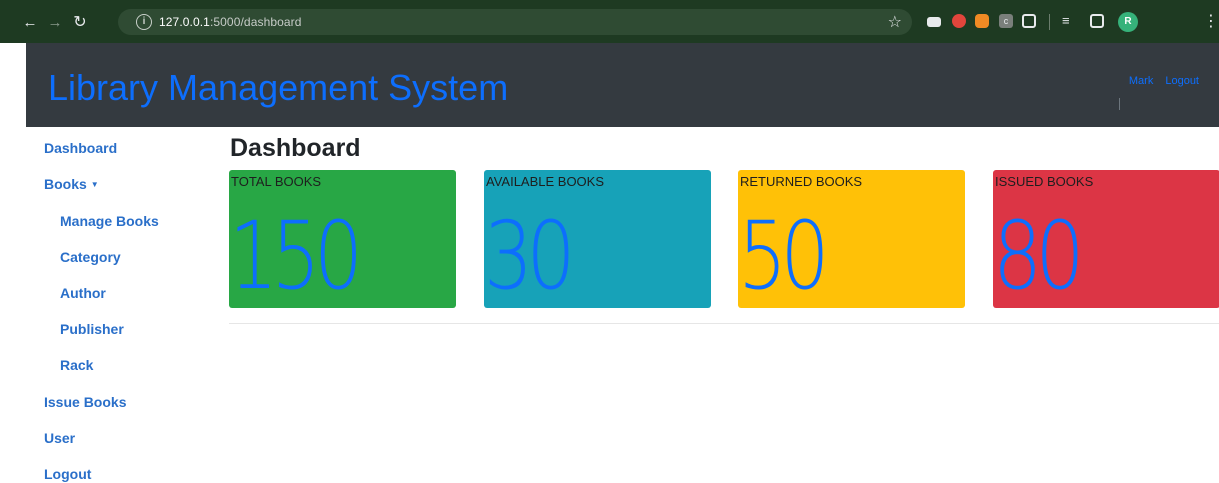 This screenshot has height=483, width=1219. I want to click on card-label: ISSUED BOOKS, so click(1044, 181).